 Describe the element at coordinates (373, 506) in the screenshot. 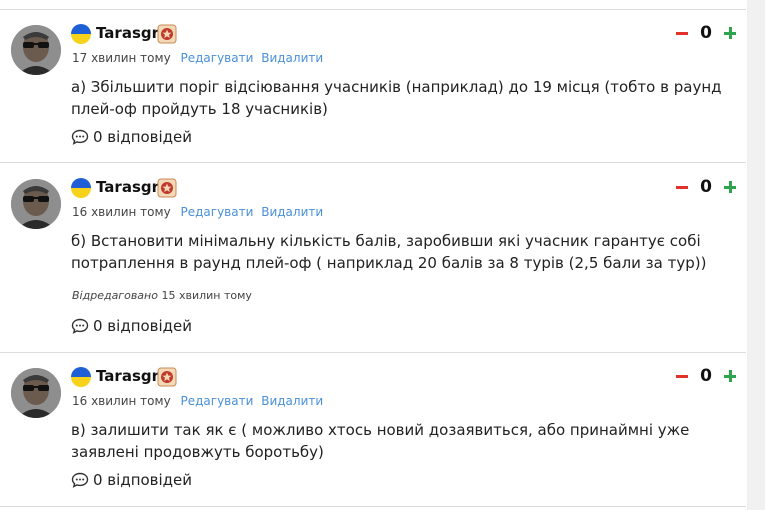

I see `divider` at that location.